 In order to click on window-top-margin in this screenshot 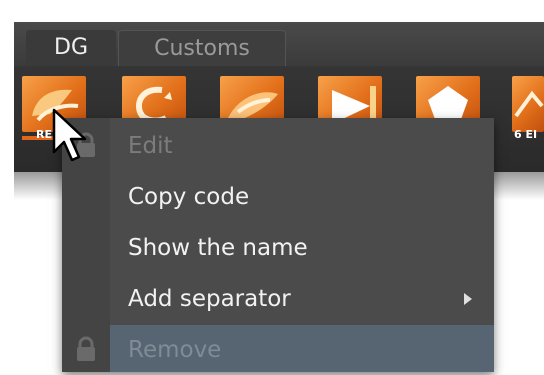, I will do `click(272, 11)`.